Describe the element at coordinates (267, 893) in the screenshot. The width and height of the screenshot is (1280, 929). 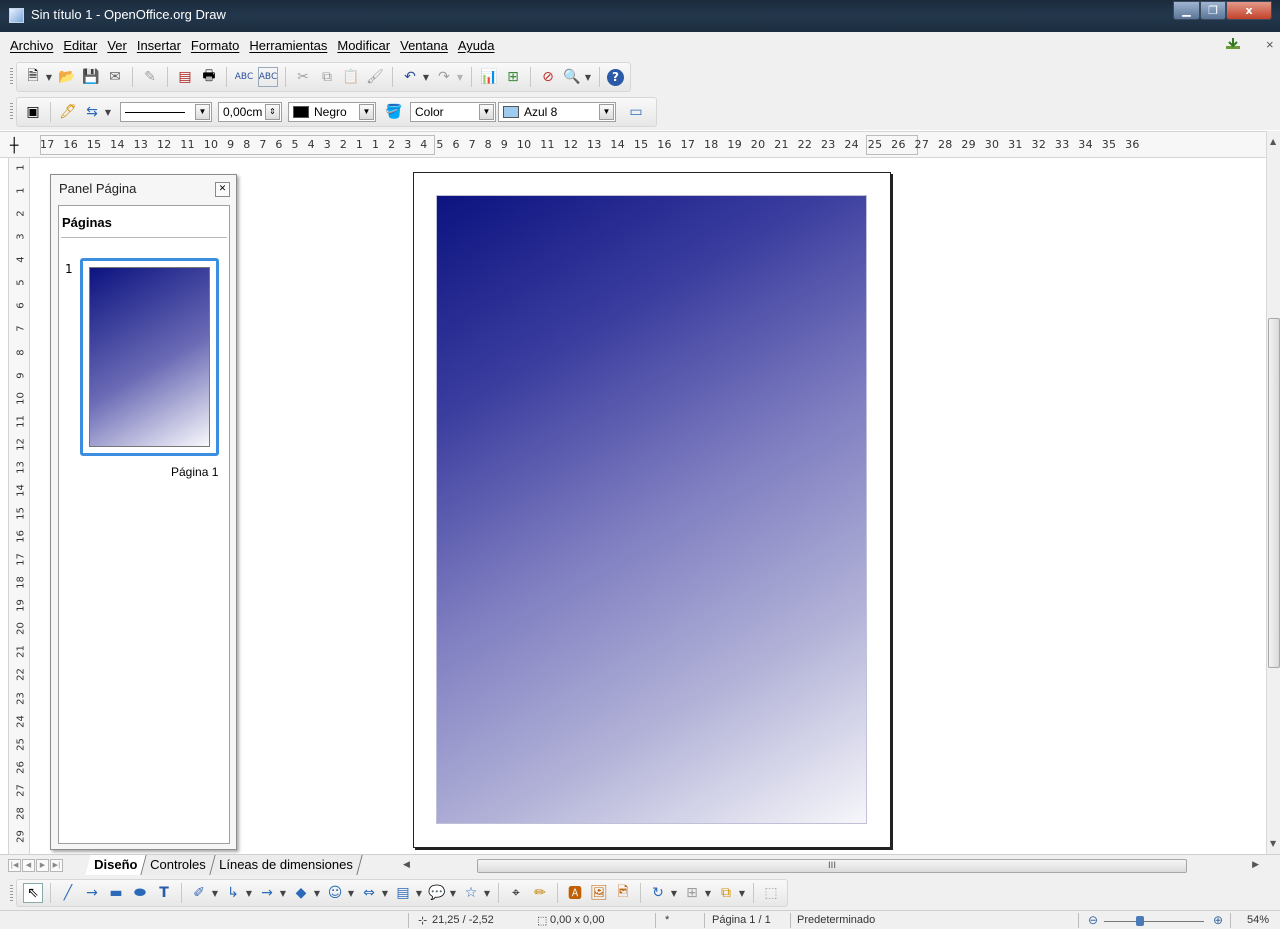
I see `lines-arrows-tool-icon: →` at that location.